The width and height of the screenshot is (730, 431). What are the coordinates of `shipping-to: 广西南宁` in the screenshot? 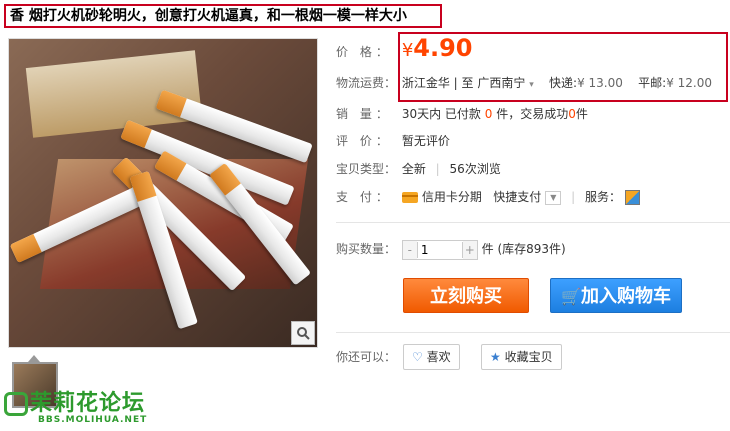 It's located at (501, 83).